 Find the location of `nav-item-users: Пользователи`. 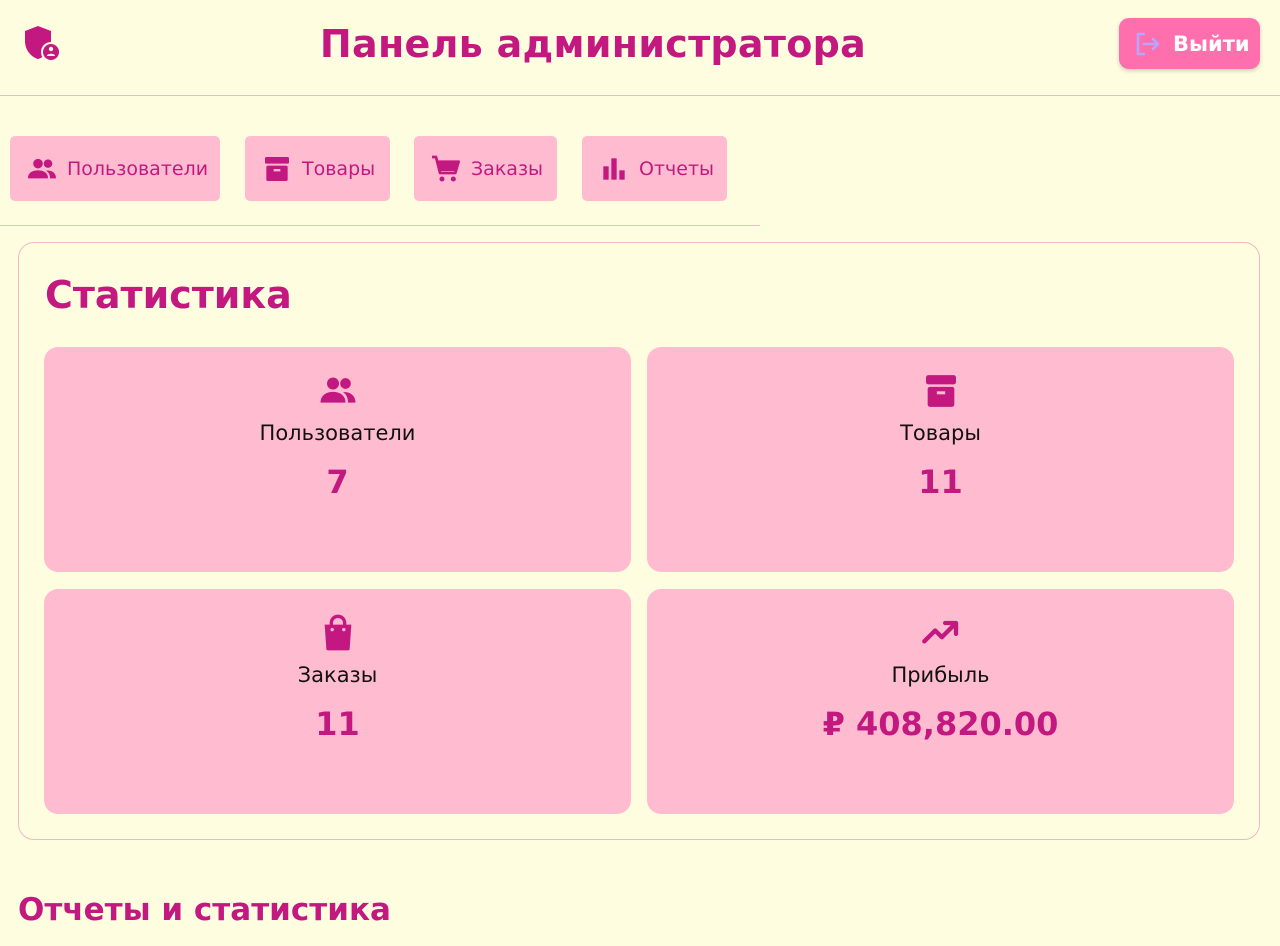

nav-item-users: Пользователи is located at coordinates (115, 168).